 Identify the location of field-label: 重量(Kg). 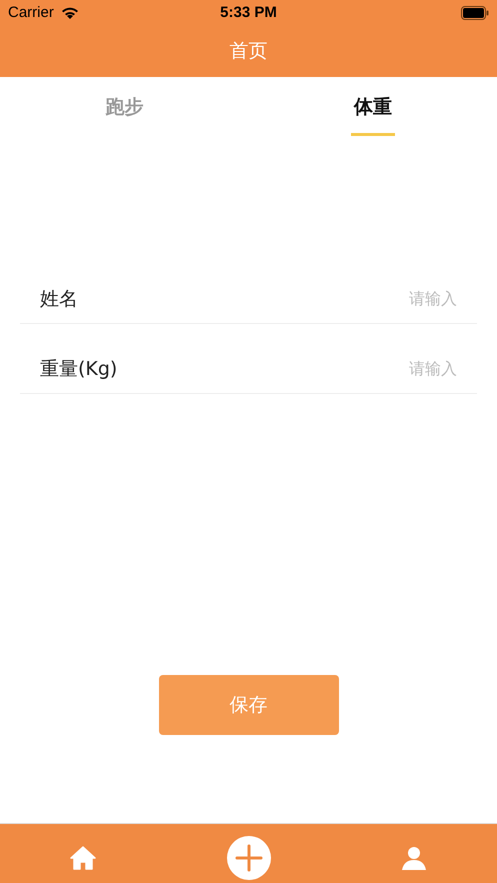
(79, 369).